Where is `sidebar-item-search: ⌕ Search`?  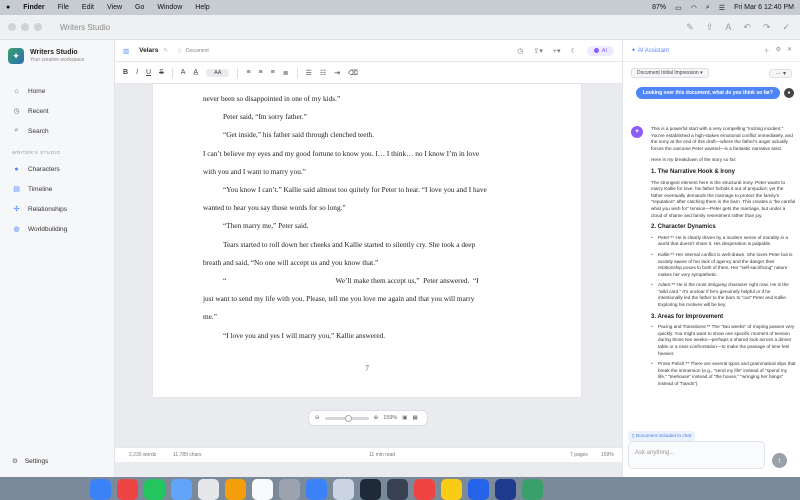 sidebar-item-search: ⌕ Search is located at coordinates (57, 131).